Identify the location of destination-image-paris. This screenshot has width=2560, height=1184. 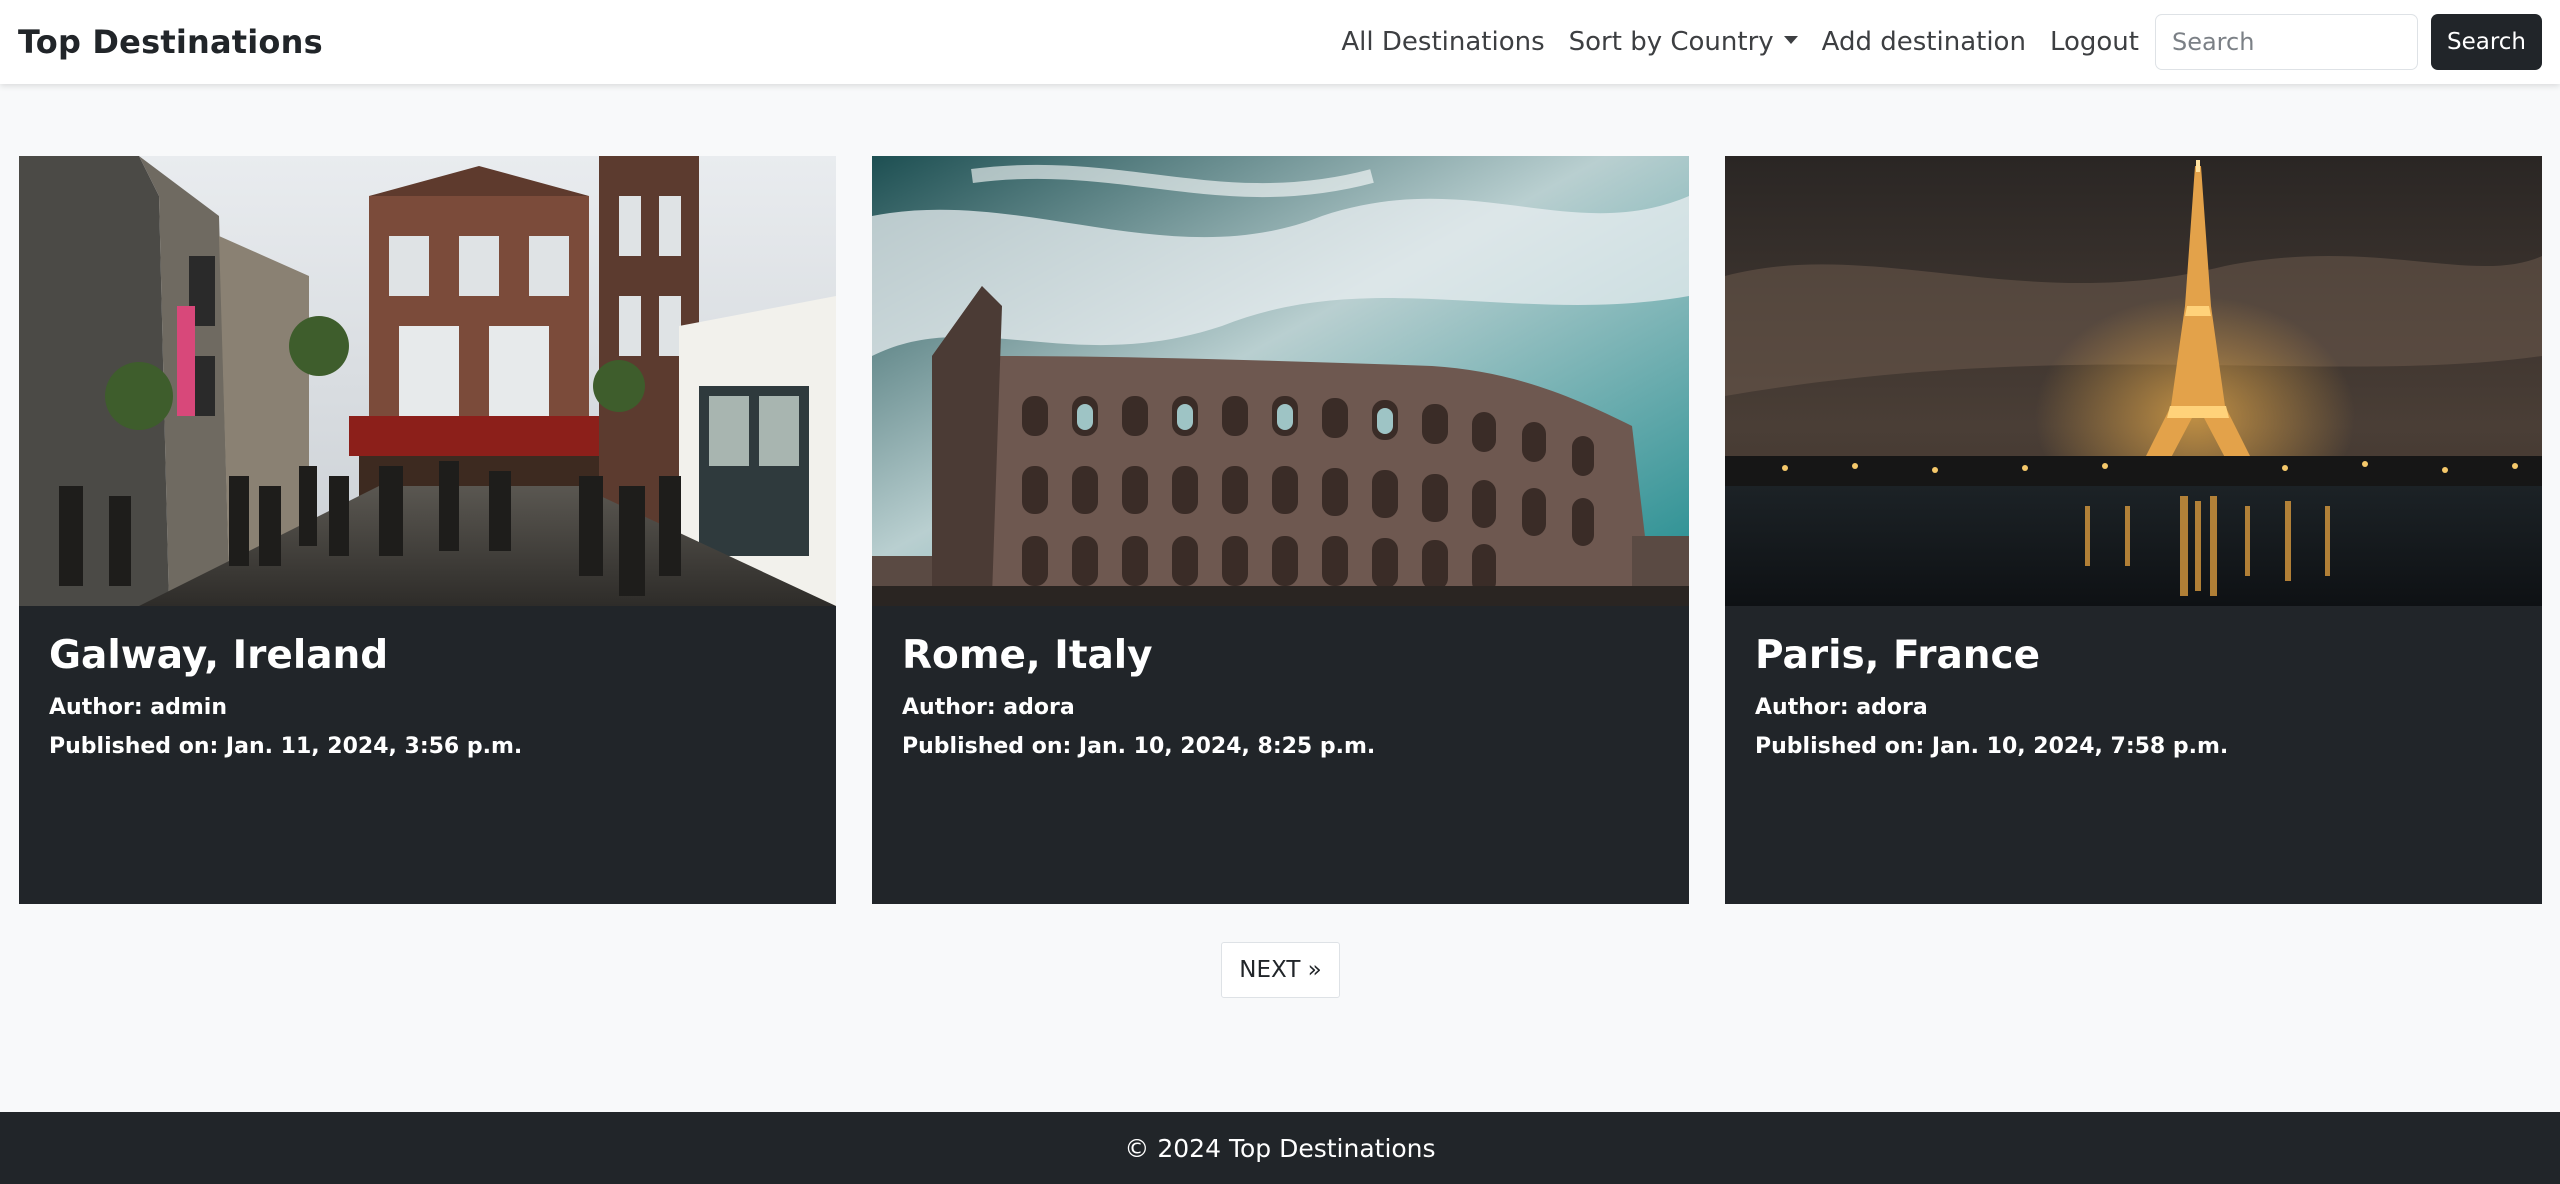
(2133, 381).